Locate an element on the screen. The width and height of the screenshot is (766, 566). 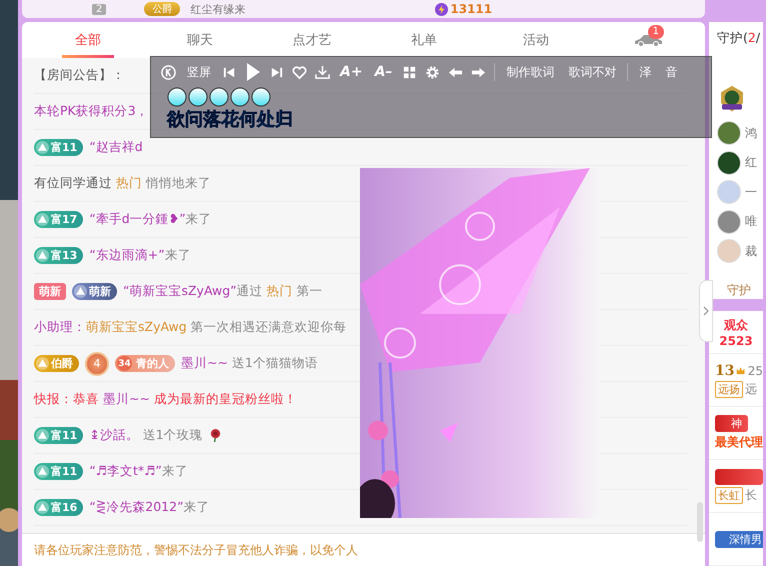
viewer-name: 长 is located at coordinates (751, 495).